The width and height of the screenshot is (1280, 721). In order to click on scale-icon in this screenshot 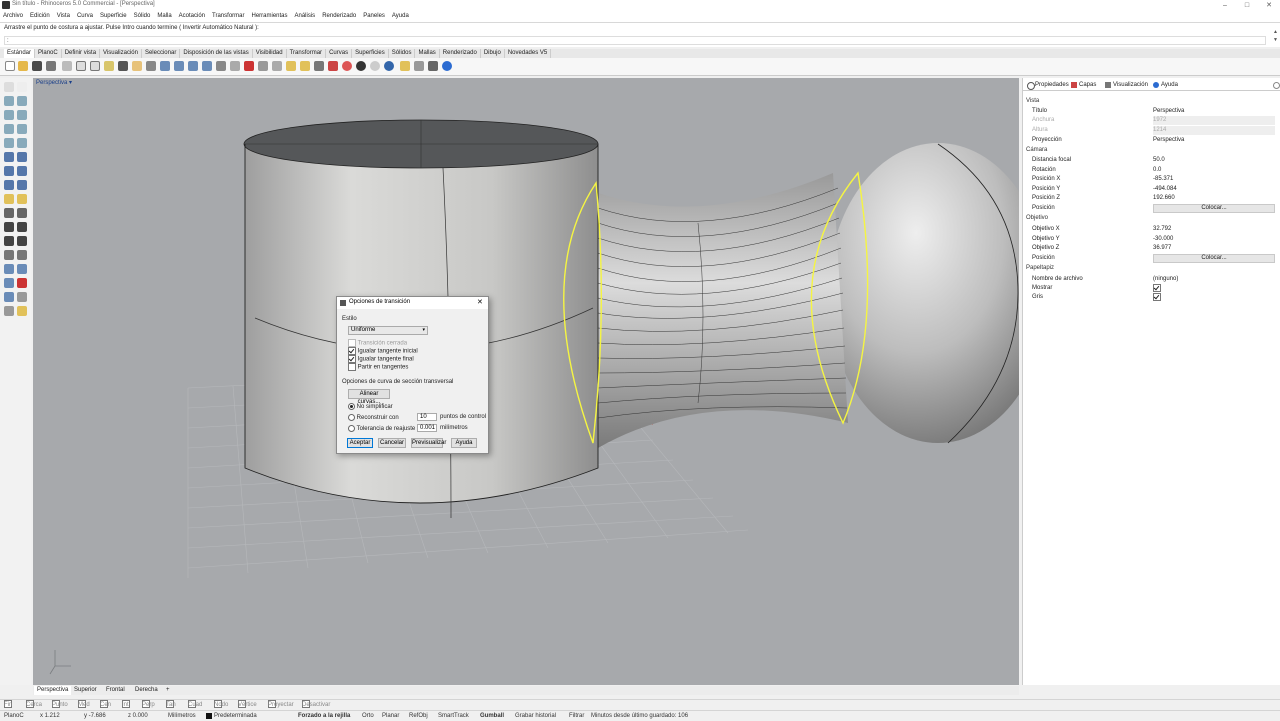, I will do `click(9, 283)`.